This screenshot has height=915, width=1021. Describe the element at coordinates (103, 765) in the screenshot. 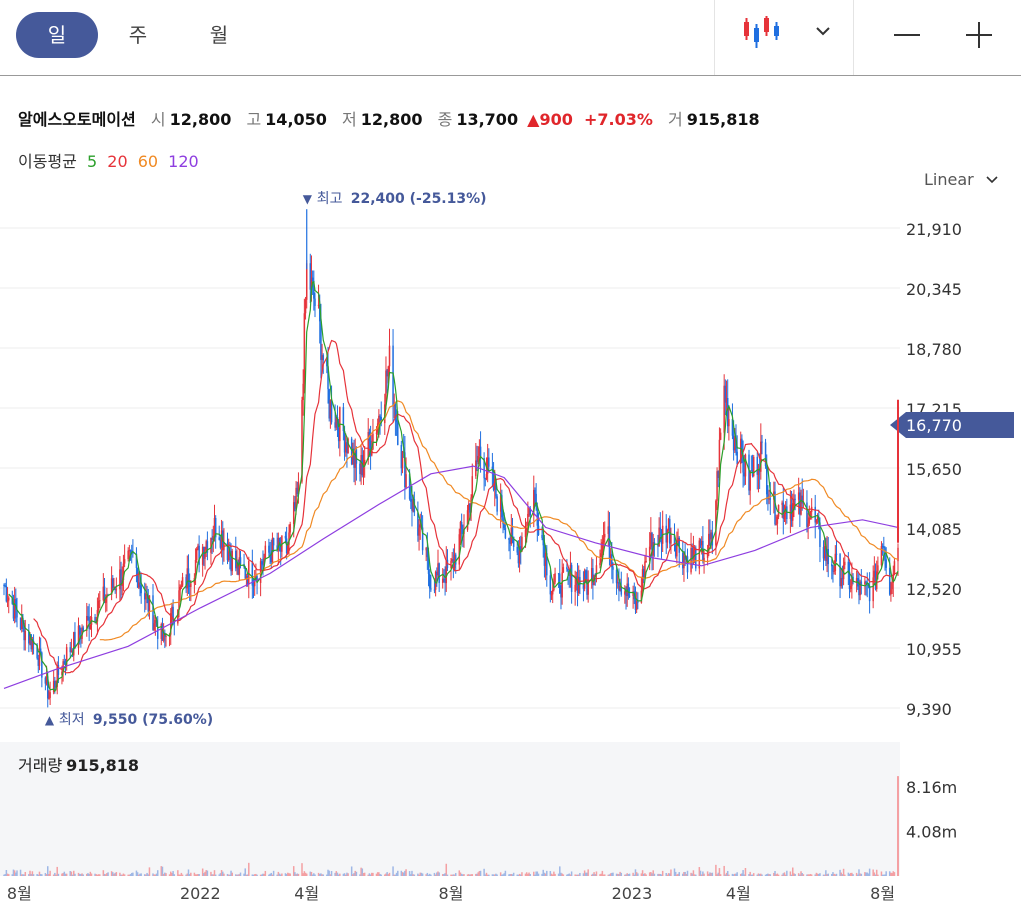

I see `volume-header-value: 915,818` at that location.